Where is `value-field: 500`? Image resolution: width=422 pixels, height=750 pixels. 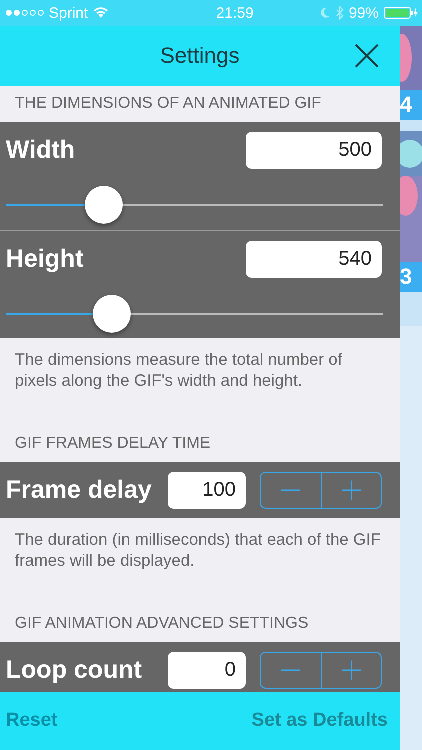
value-field: 500 is located at coordinates (314, 150).